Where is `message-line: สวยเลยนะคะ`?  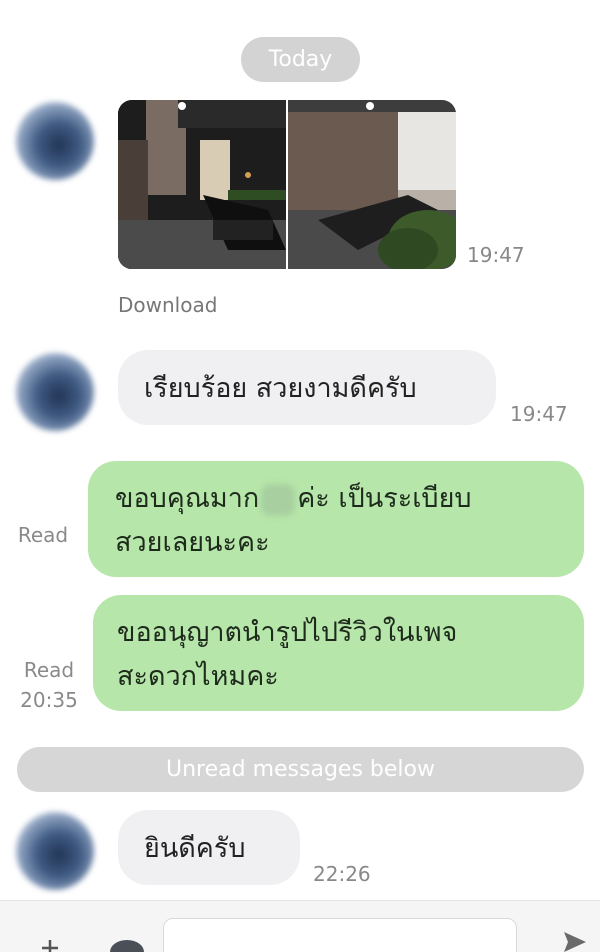
message-line: สวยเลยนะคะ is located at coordinates (192, 542).